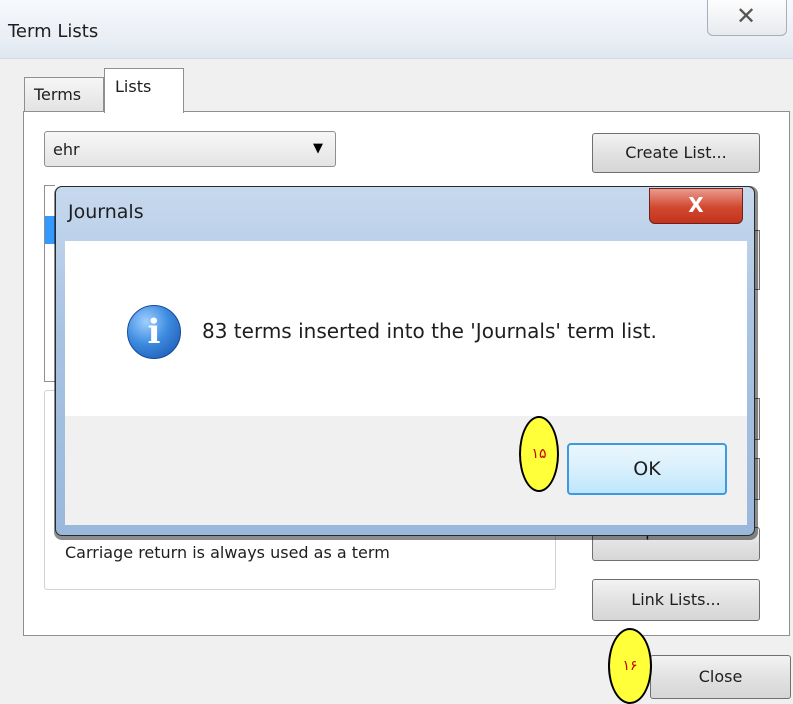  I want to click on step-marker-16: ۱۶, so click(630, 666).